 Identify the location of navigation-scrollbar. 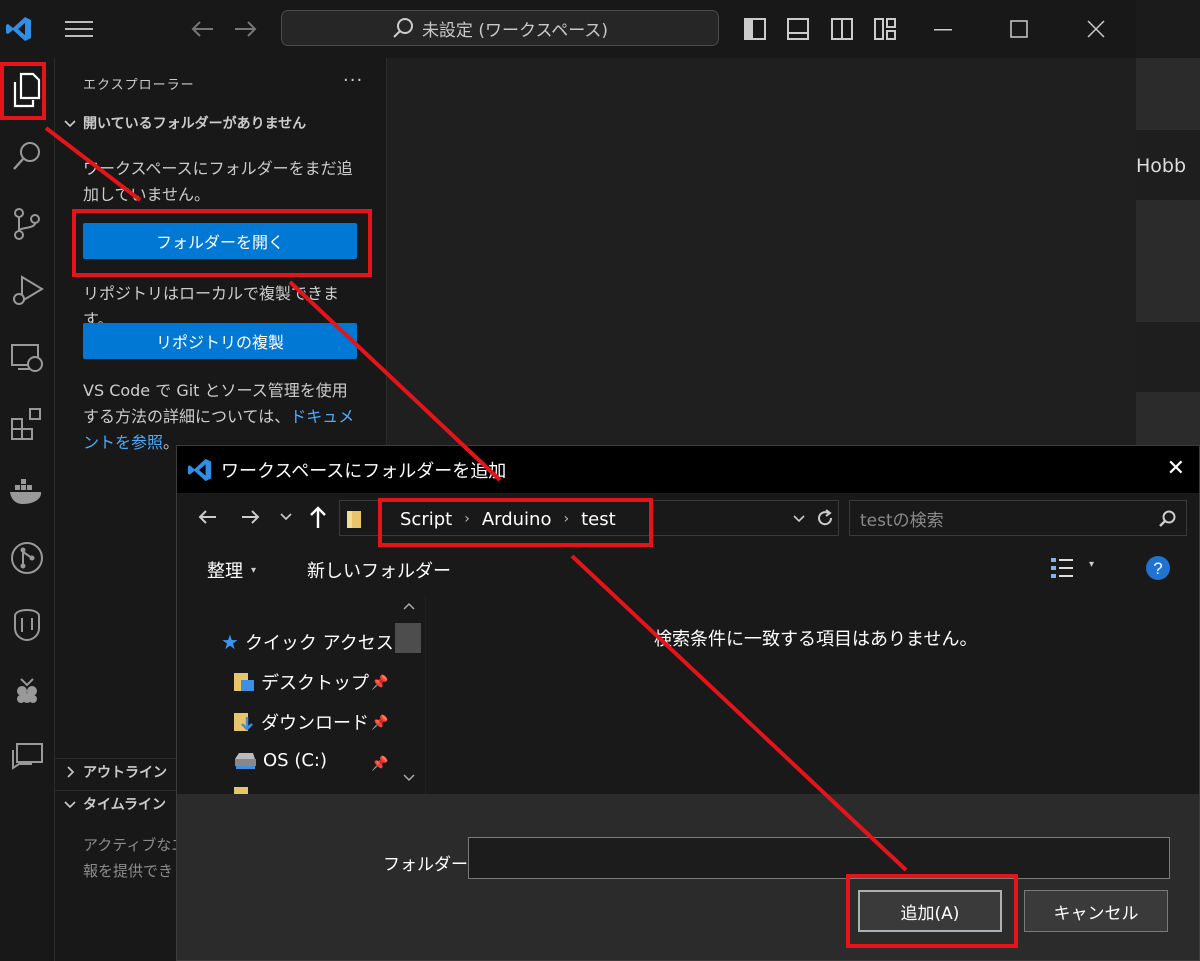
(410, 694).